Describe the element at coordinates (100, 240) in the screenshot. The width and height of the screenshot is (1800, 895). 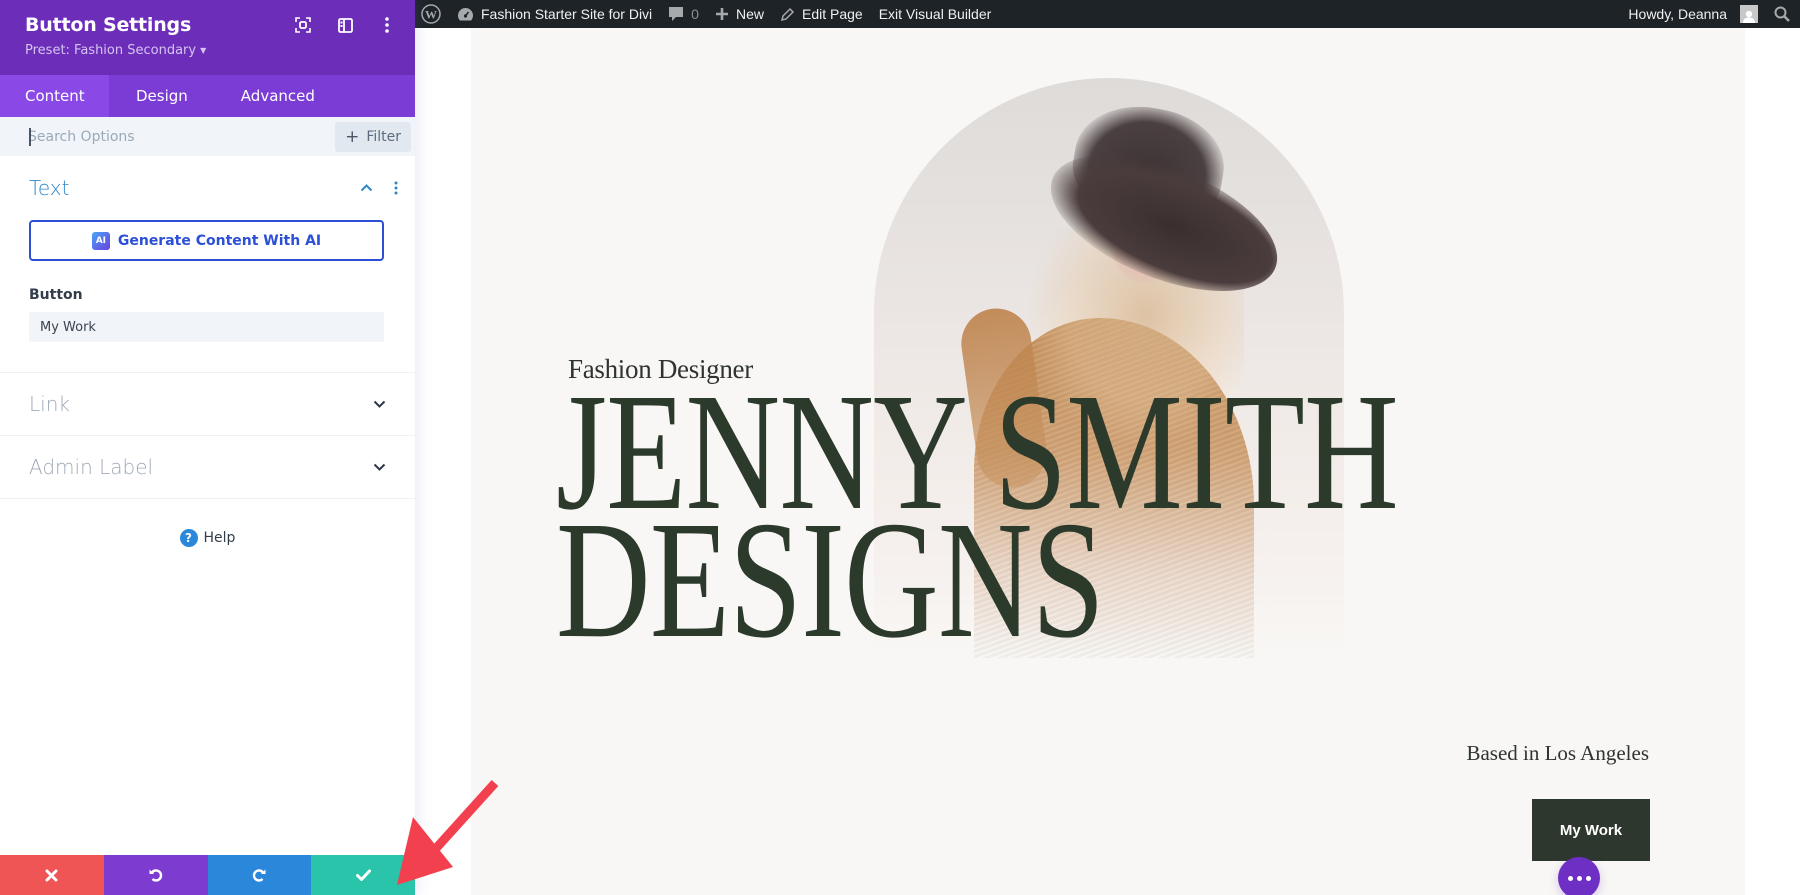
I see `ai-icon: AI` at that location.